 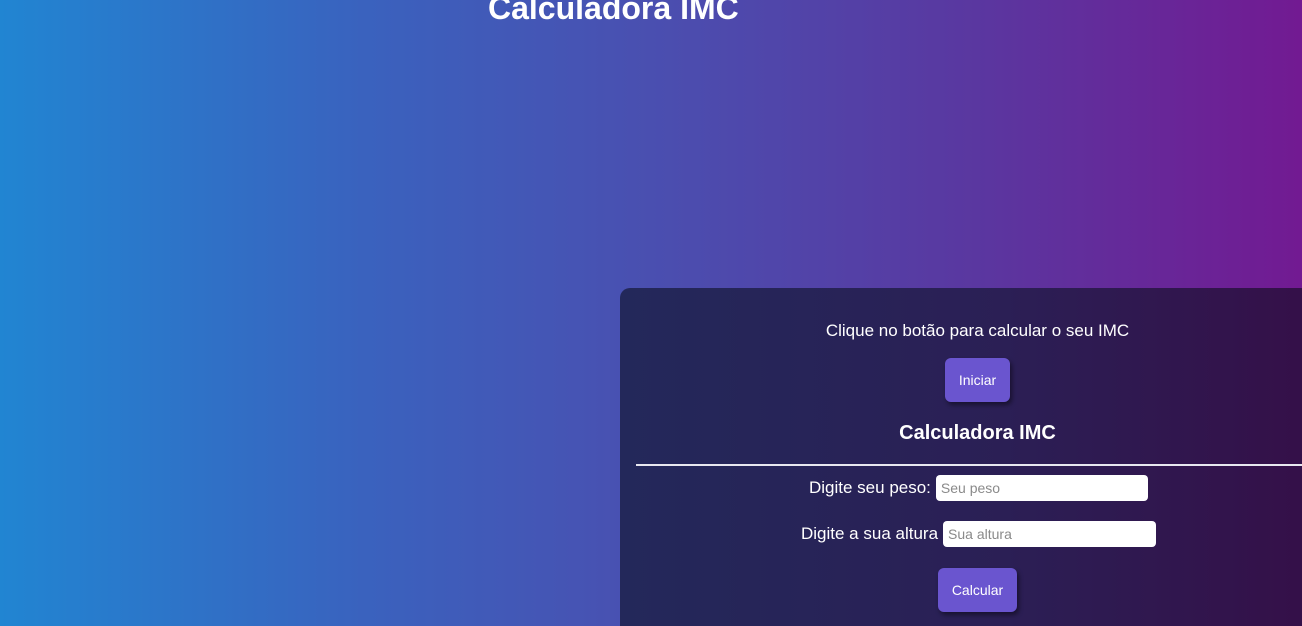 I want to click on height-row: Digite a sua altura, so click(x=979, y=534).